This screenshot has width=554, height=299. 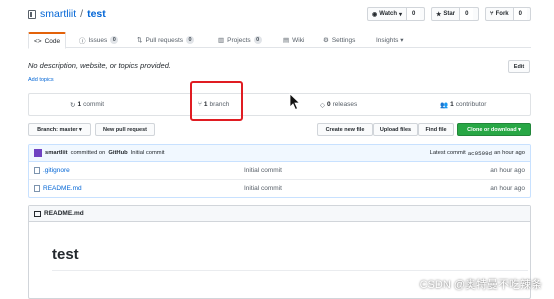 I want to click on file-link: README.md, so click(x=62, y=188).